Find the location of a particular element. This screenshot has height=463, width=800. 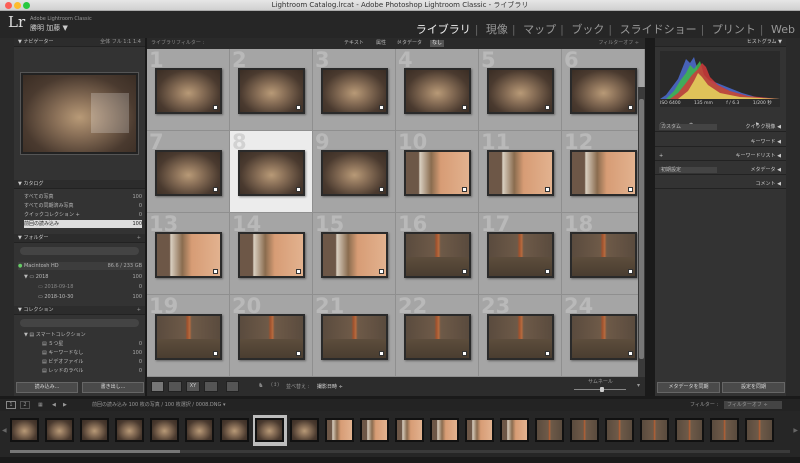

navigator-zoom-options: 全体 フル 1:1 1:4 is located at coordinates (120, 42).